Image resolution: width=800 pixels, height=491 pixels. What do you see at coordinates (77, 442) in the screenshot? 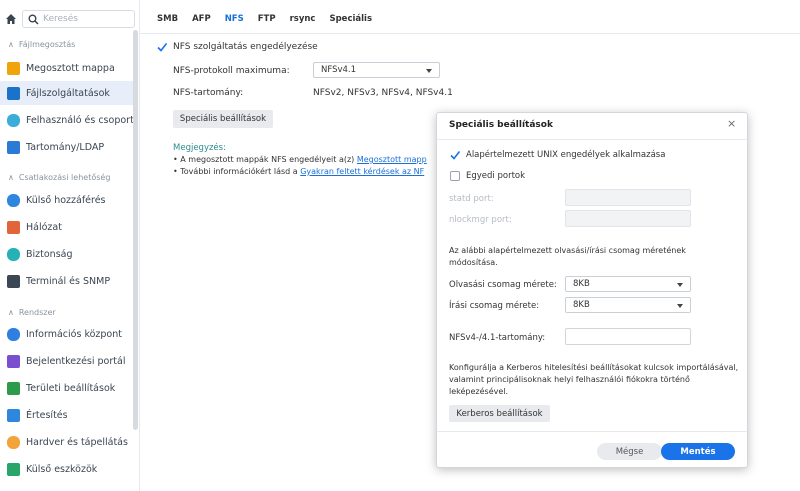
I see `sidebar-item-label: Hardver és tápellátás` at bounding box center [77, 442].